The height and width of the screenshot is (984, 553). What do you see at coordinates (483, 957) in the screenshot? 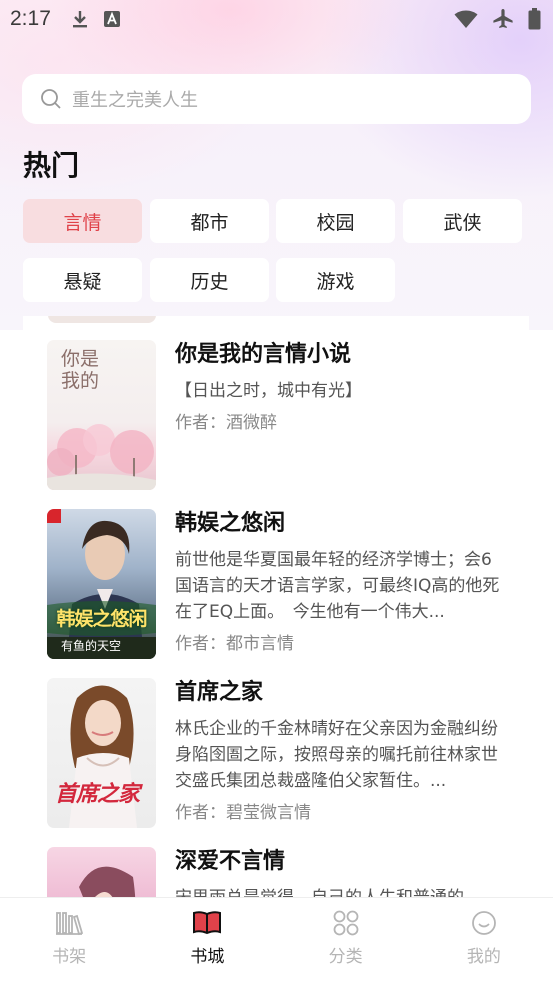
I see `nav-label: 我的` at bounding box center [483, 957].